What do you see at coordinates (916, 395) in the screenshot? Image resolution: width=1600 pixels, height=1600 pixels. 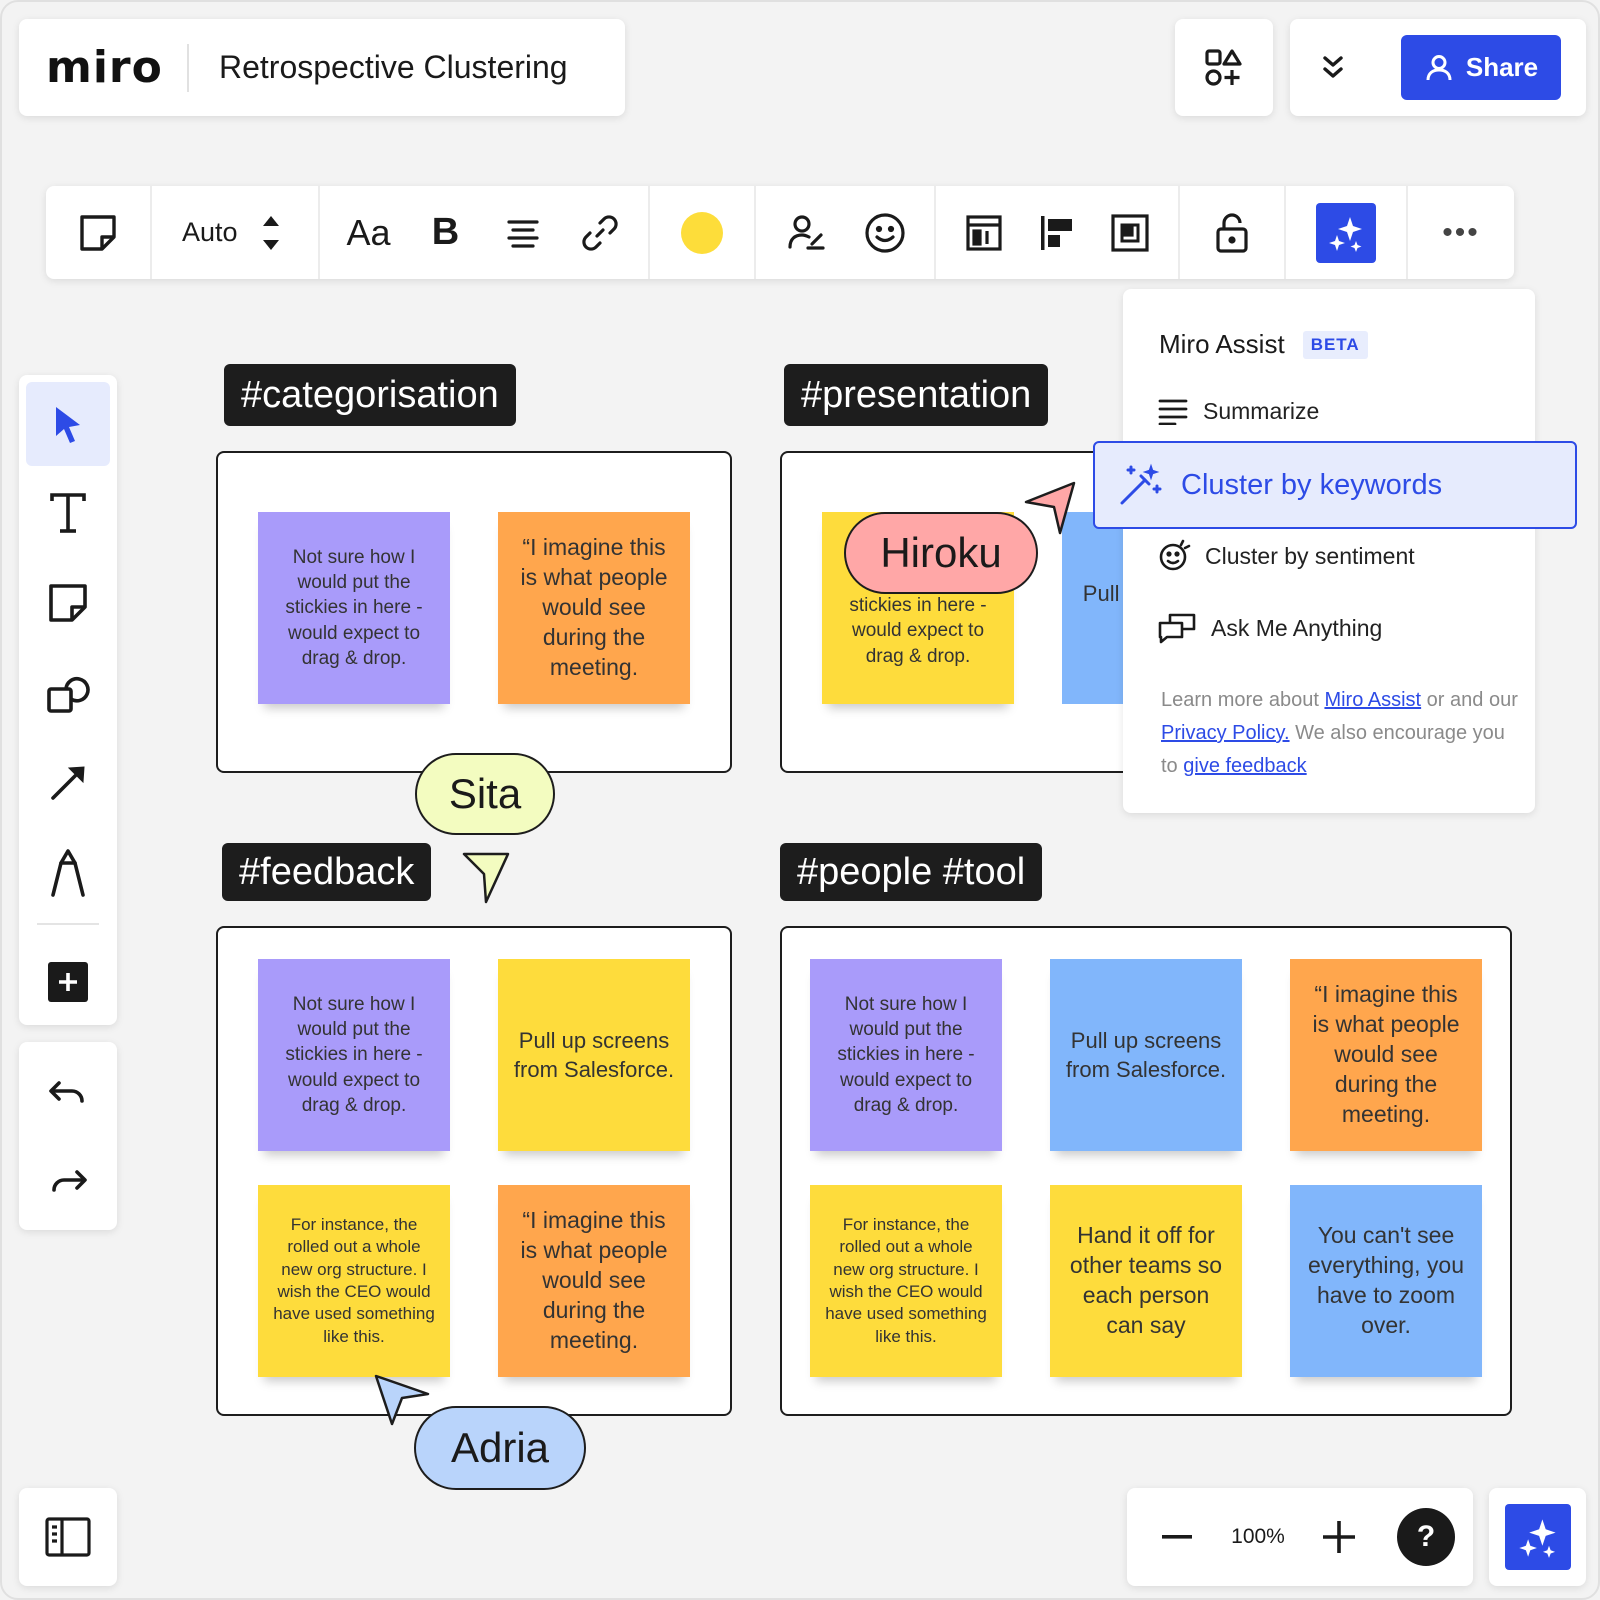 I see `tag-presentation: #presentation` at bounding box center [916, 395].